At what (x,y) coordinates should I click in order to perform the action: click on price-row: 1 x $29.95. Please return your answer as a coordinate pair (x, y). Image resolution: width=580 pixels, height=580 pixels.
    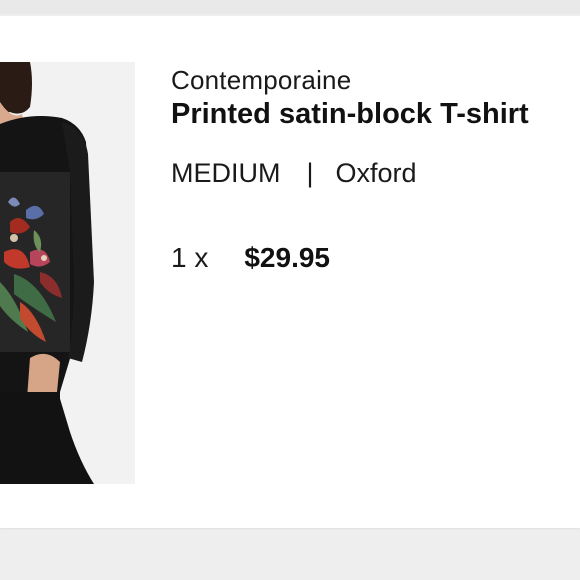
    Looking at the image, I should click on (371, 258).